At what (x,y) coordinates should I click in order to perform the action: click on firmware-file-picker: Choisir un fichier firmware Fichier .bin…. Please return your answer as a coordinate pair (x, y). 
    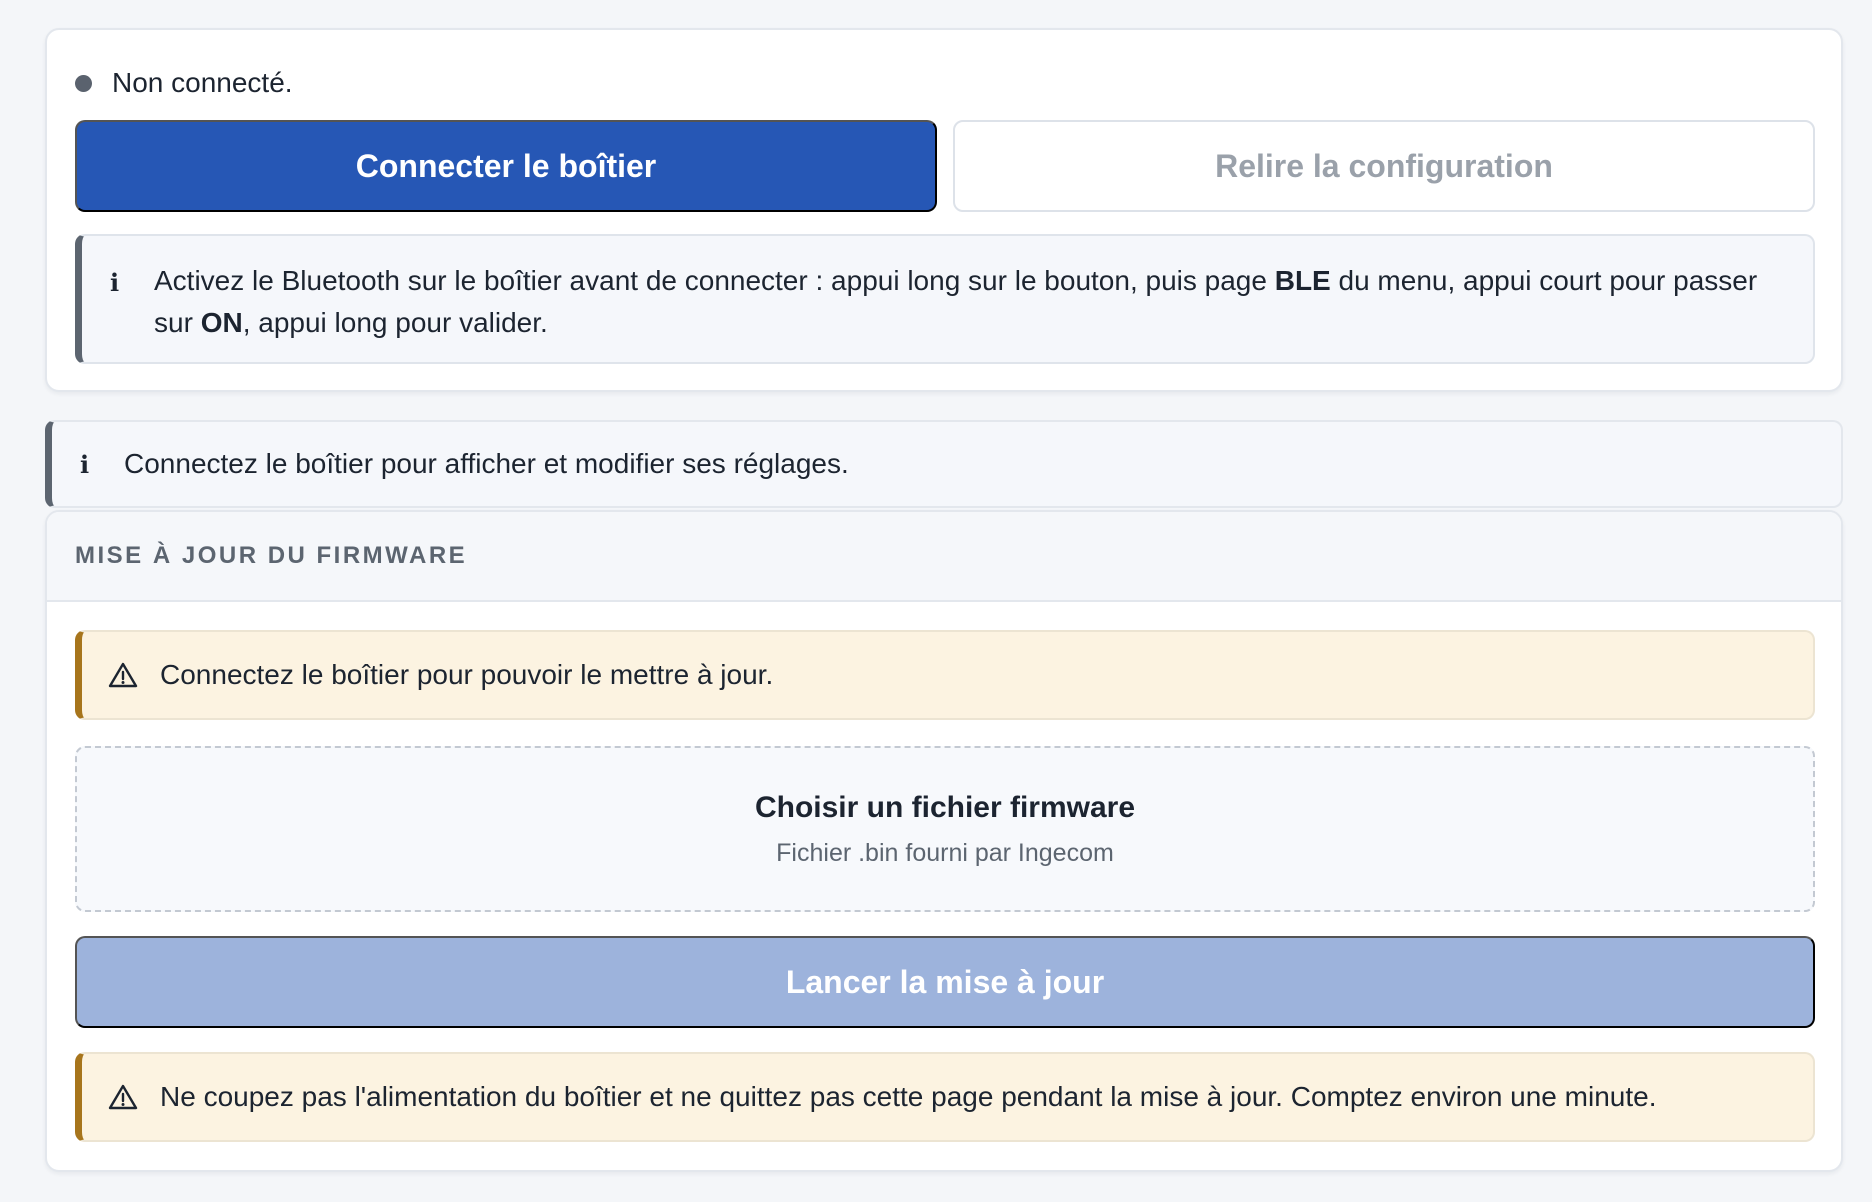
    Looking at the image, I should click on (945, 829).